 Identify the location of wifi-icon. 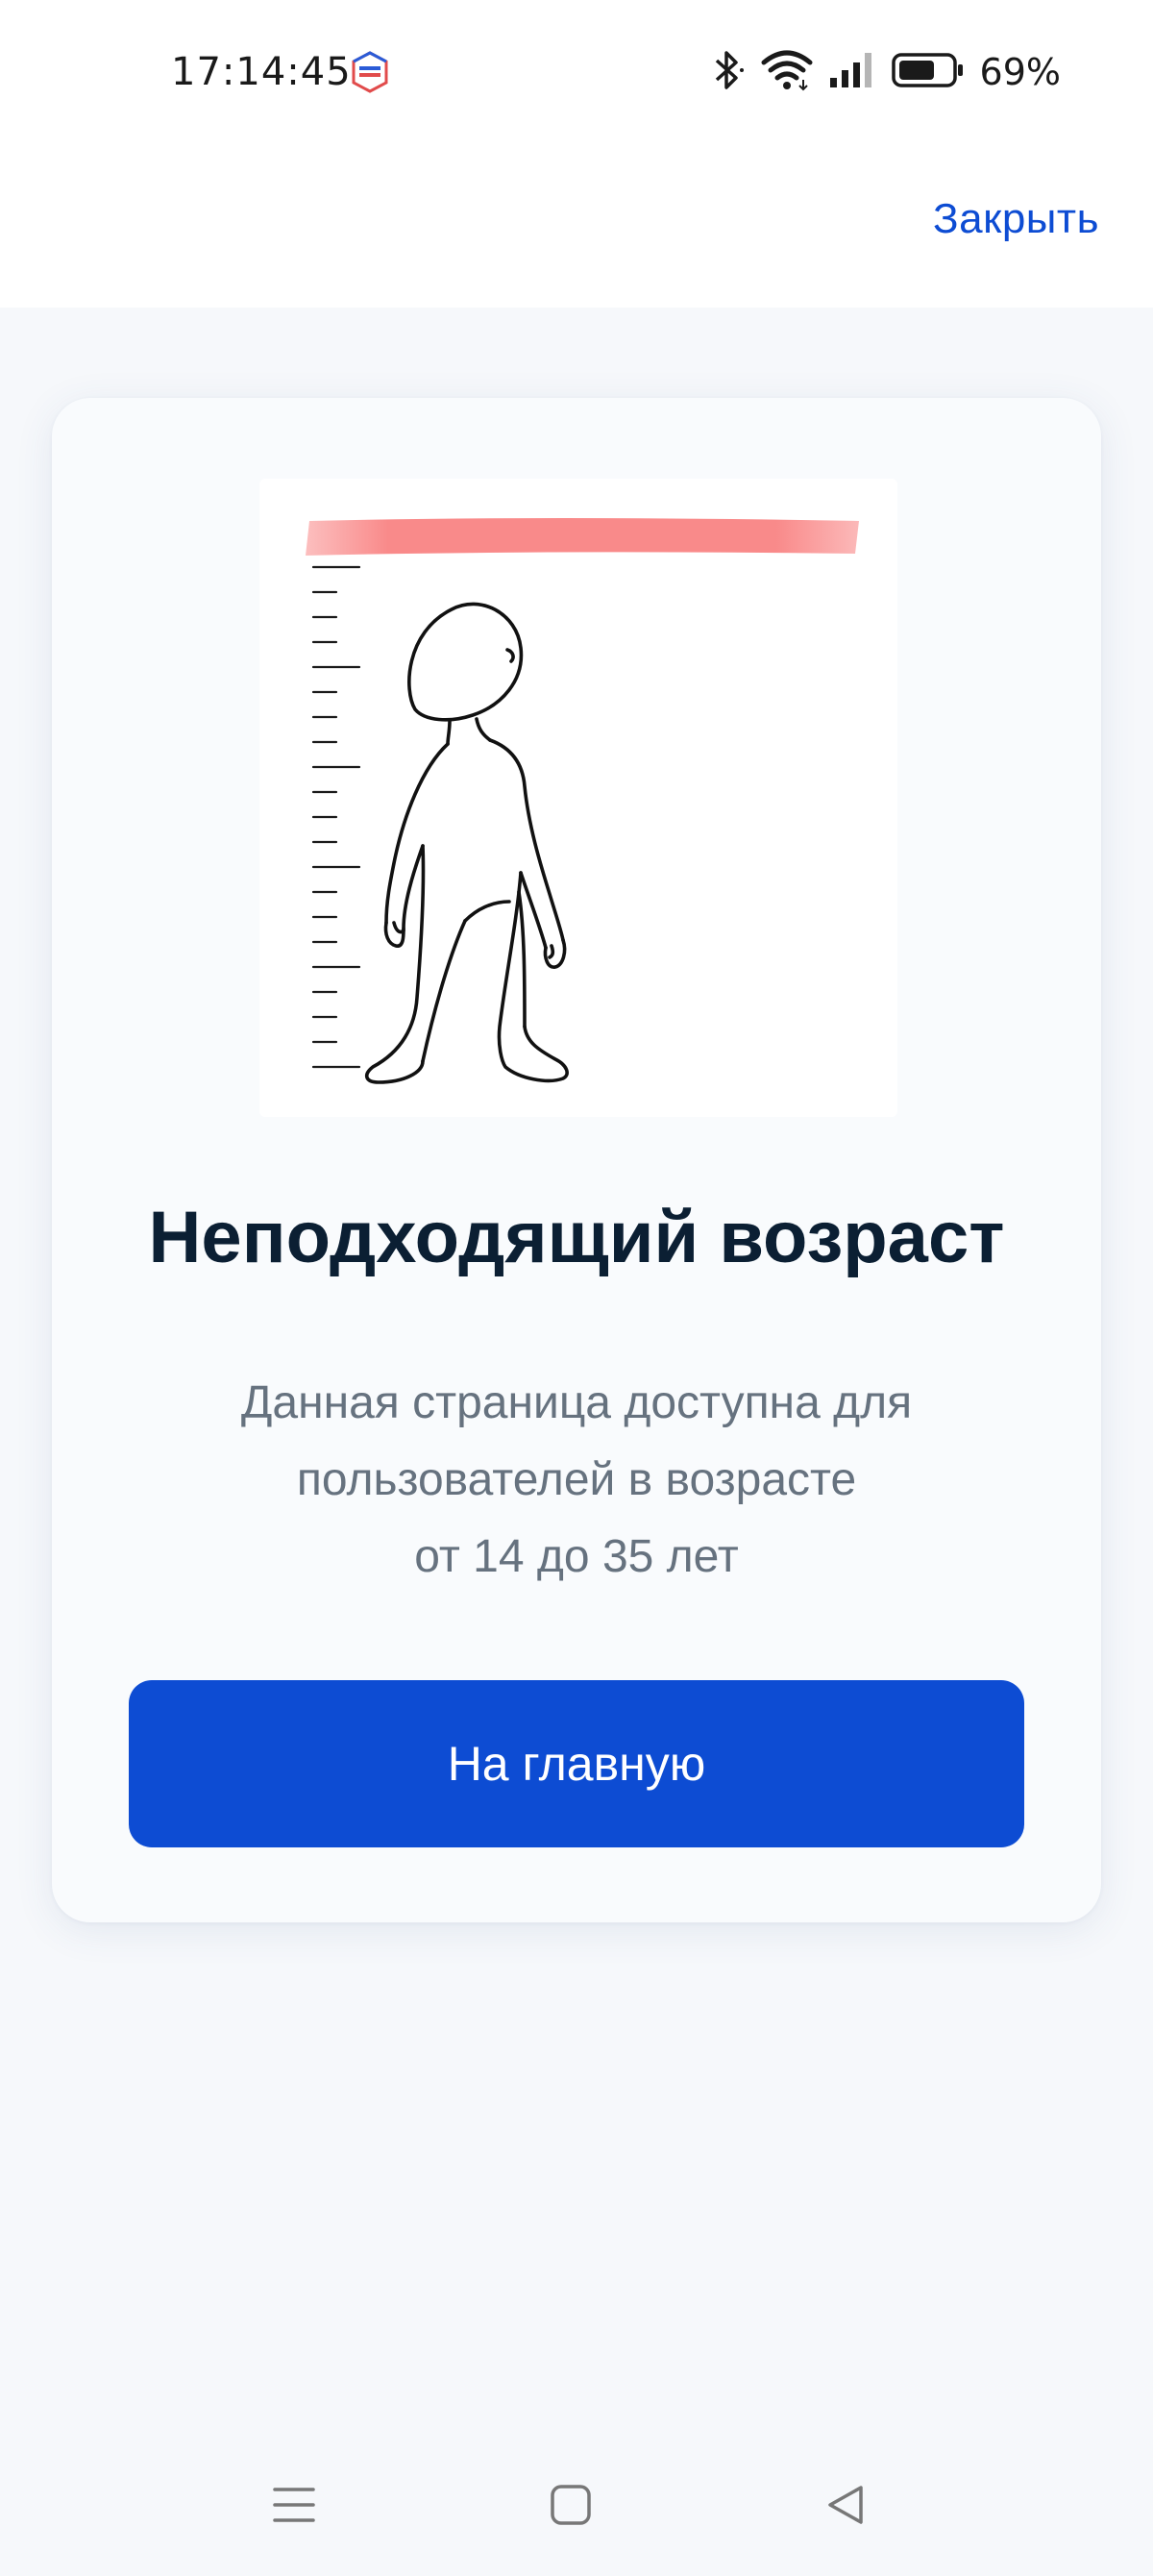
(787, 72).